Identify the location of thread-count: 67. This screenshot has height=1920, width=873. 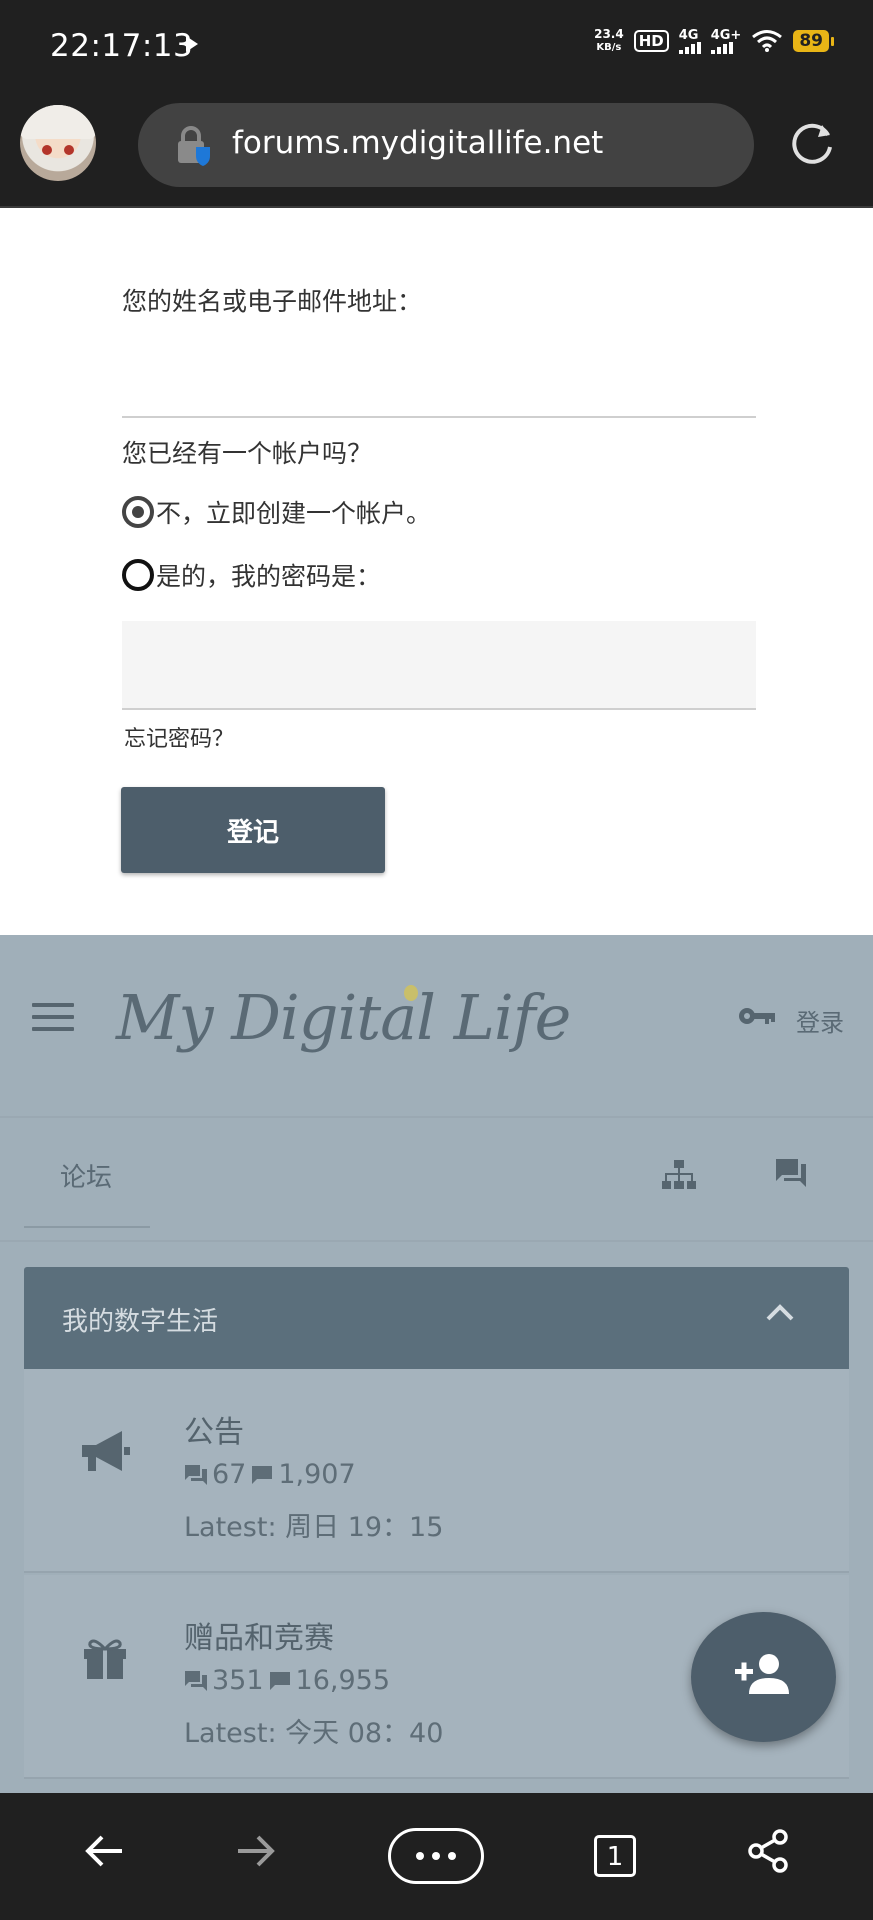
(229, 1474).